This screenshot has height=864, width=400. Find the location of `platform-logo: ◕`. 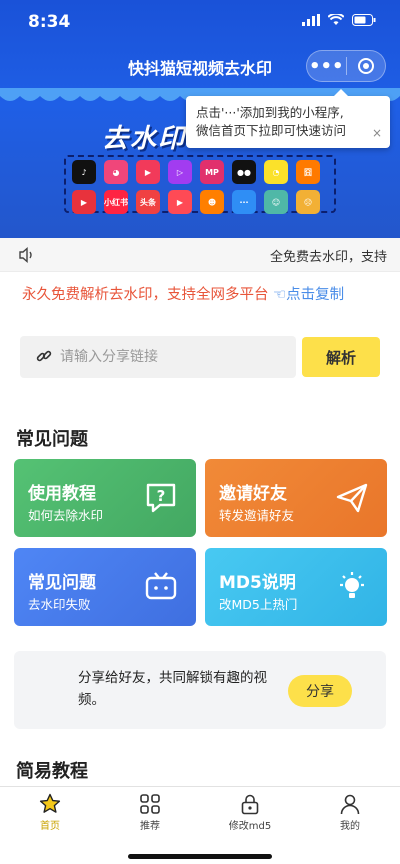

platform-logo: ◕ is located at coordinates (116, 172).